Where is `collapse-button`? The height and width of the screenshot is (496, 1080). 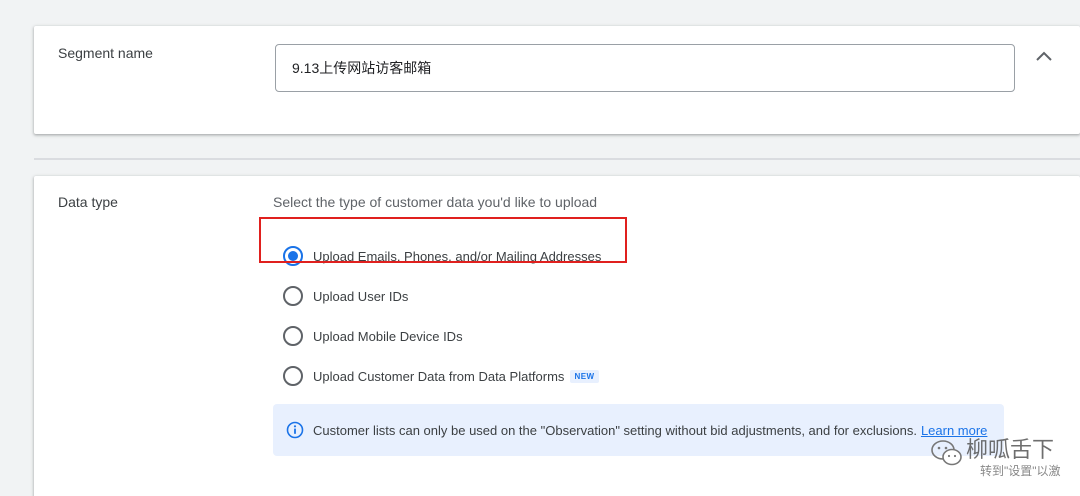 collapse-button is located at coordinates (1044, 56).